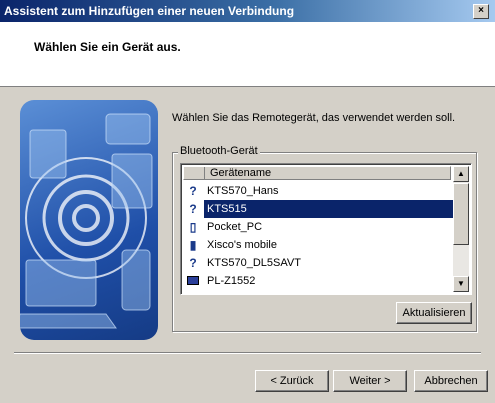 The width and height of the screenshot is (495, 403). What do you see at coordinates (461, 284) in the screenshot?
I see `scroll-down-button: ▼` at bounding box center [461, 284].